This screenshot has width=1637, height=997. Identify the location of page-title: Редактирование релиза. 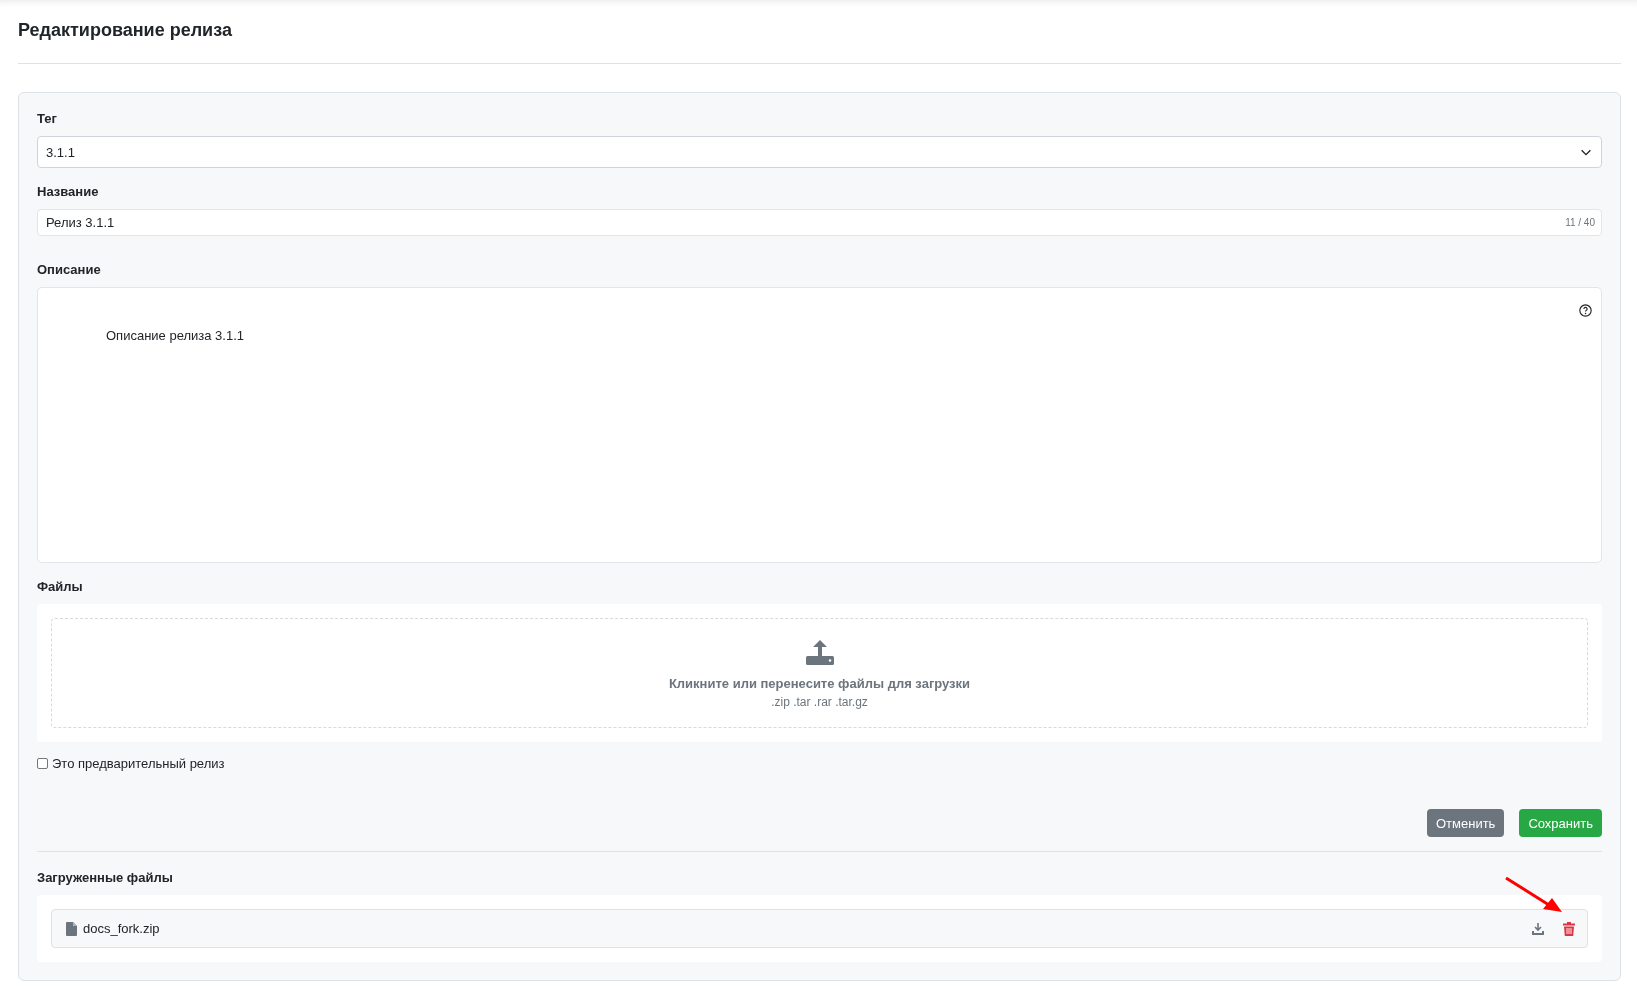
(125, 30).